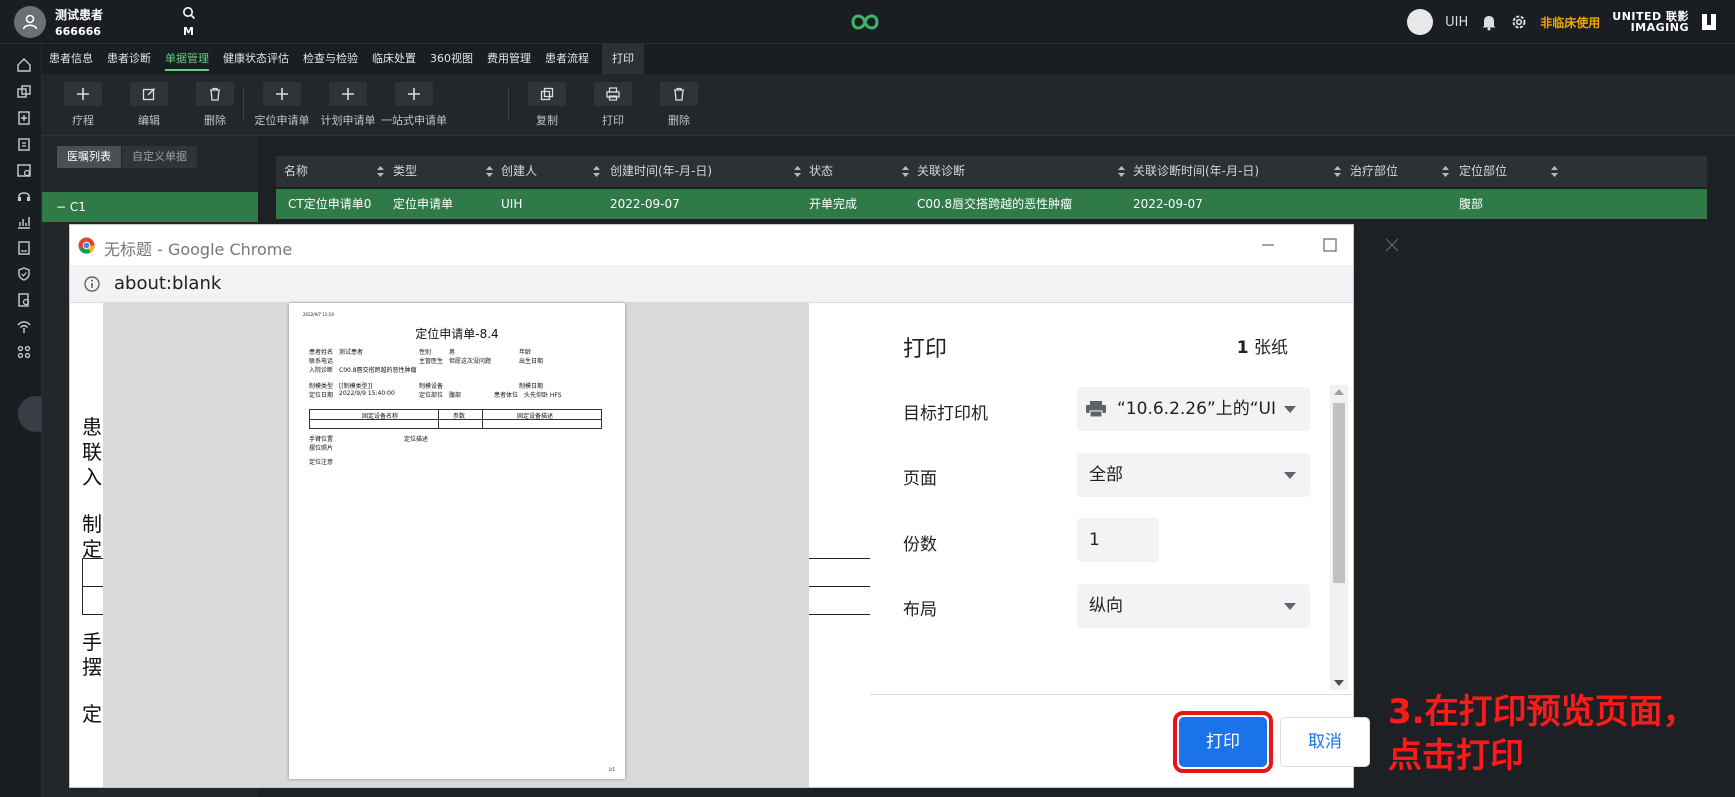 This screenshot has width=1735, height=797. What do you see at coordinates (1120, 740) in the screenshot?
I see `print-dialog-footer: 打印 取消` at bounding box center [1120, 740].